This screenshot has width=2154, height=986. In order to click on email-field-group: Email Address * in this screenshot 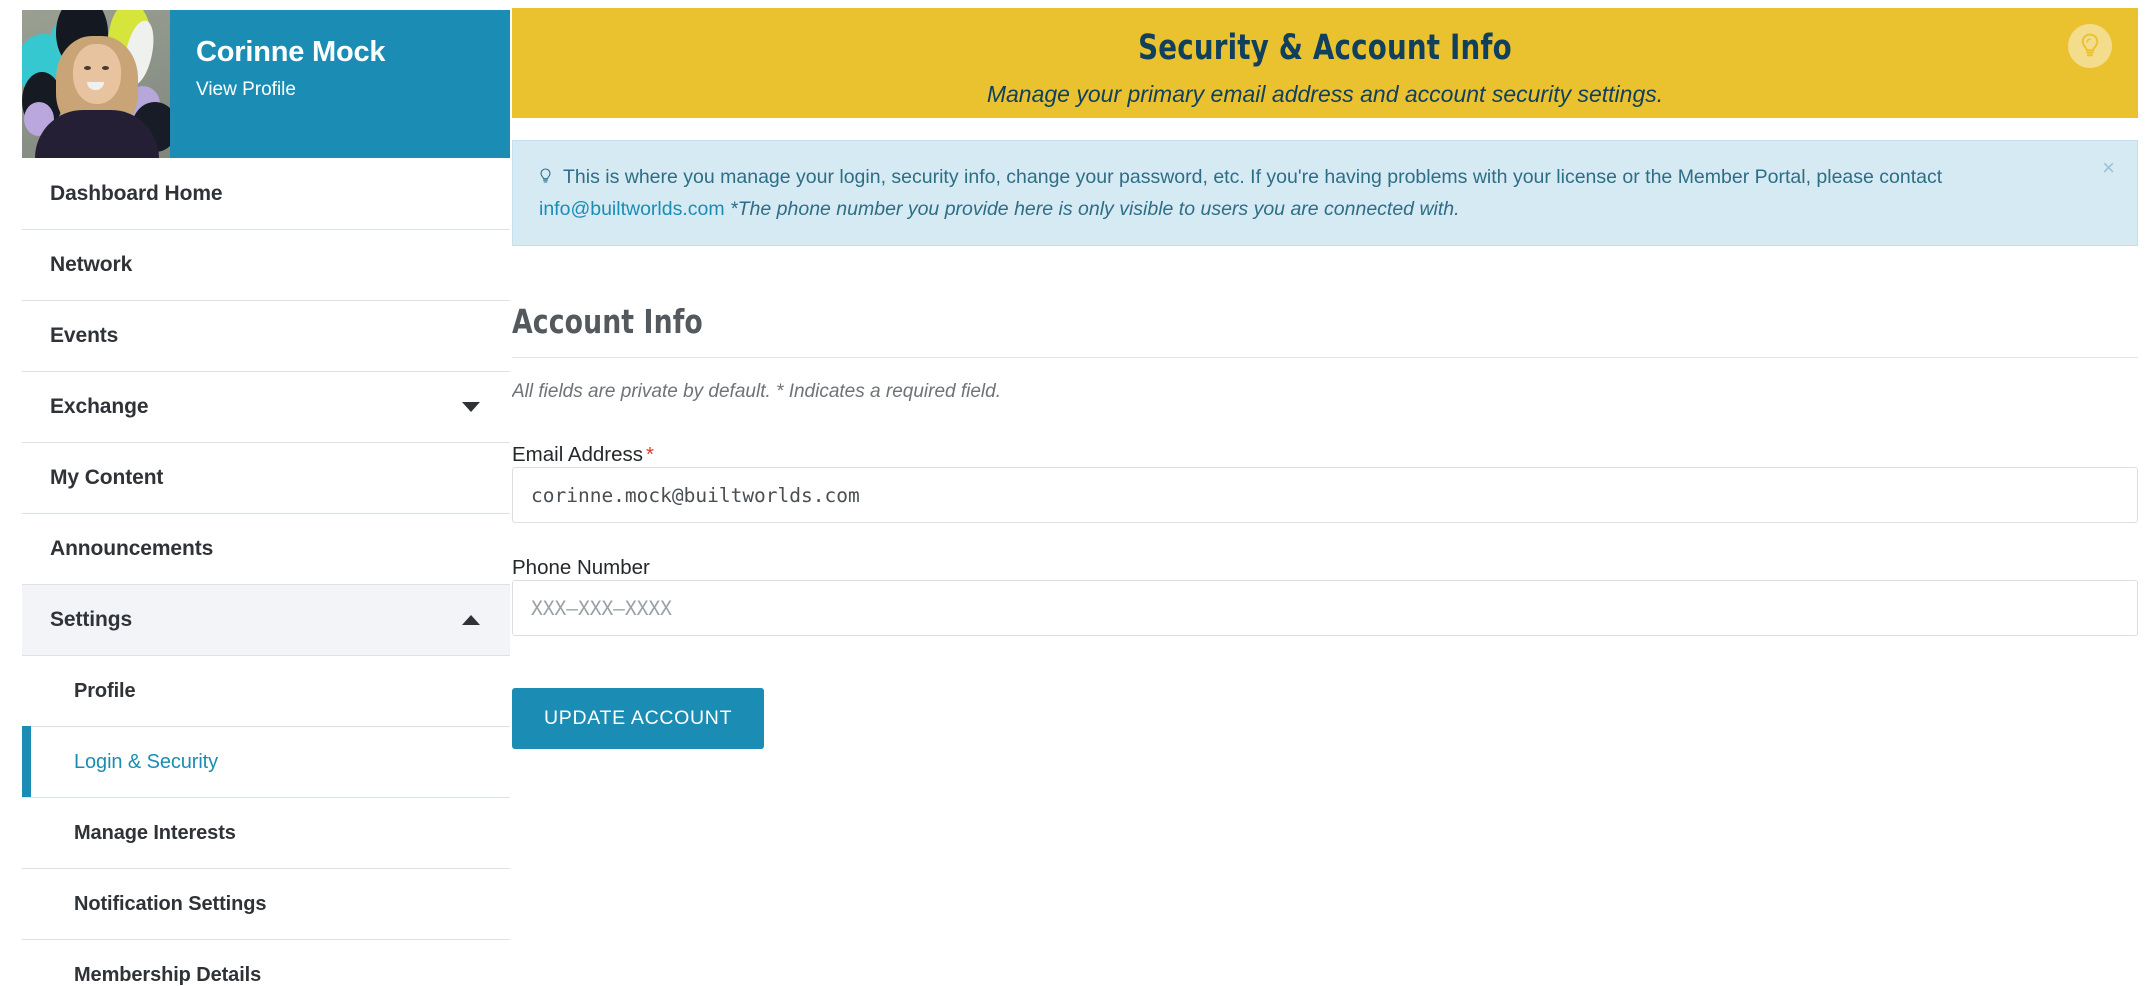, I will do `click(1325, 483)`.